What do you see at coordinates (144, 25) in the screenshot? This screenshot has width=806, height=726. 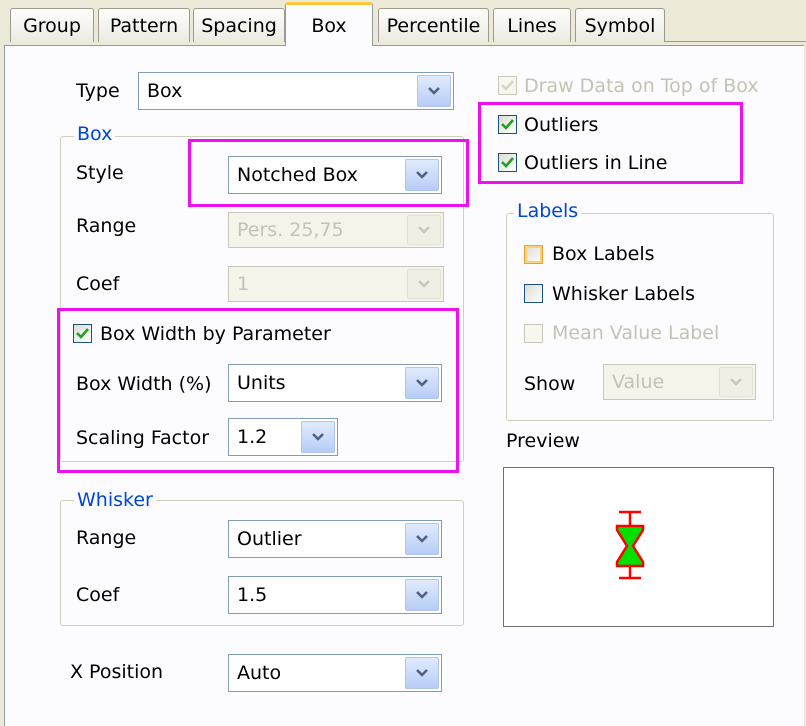 I see `tab-pattern: Pattern` at bounding box center [144, 25].